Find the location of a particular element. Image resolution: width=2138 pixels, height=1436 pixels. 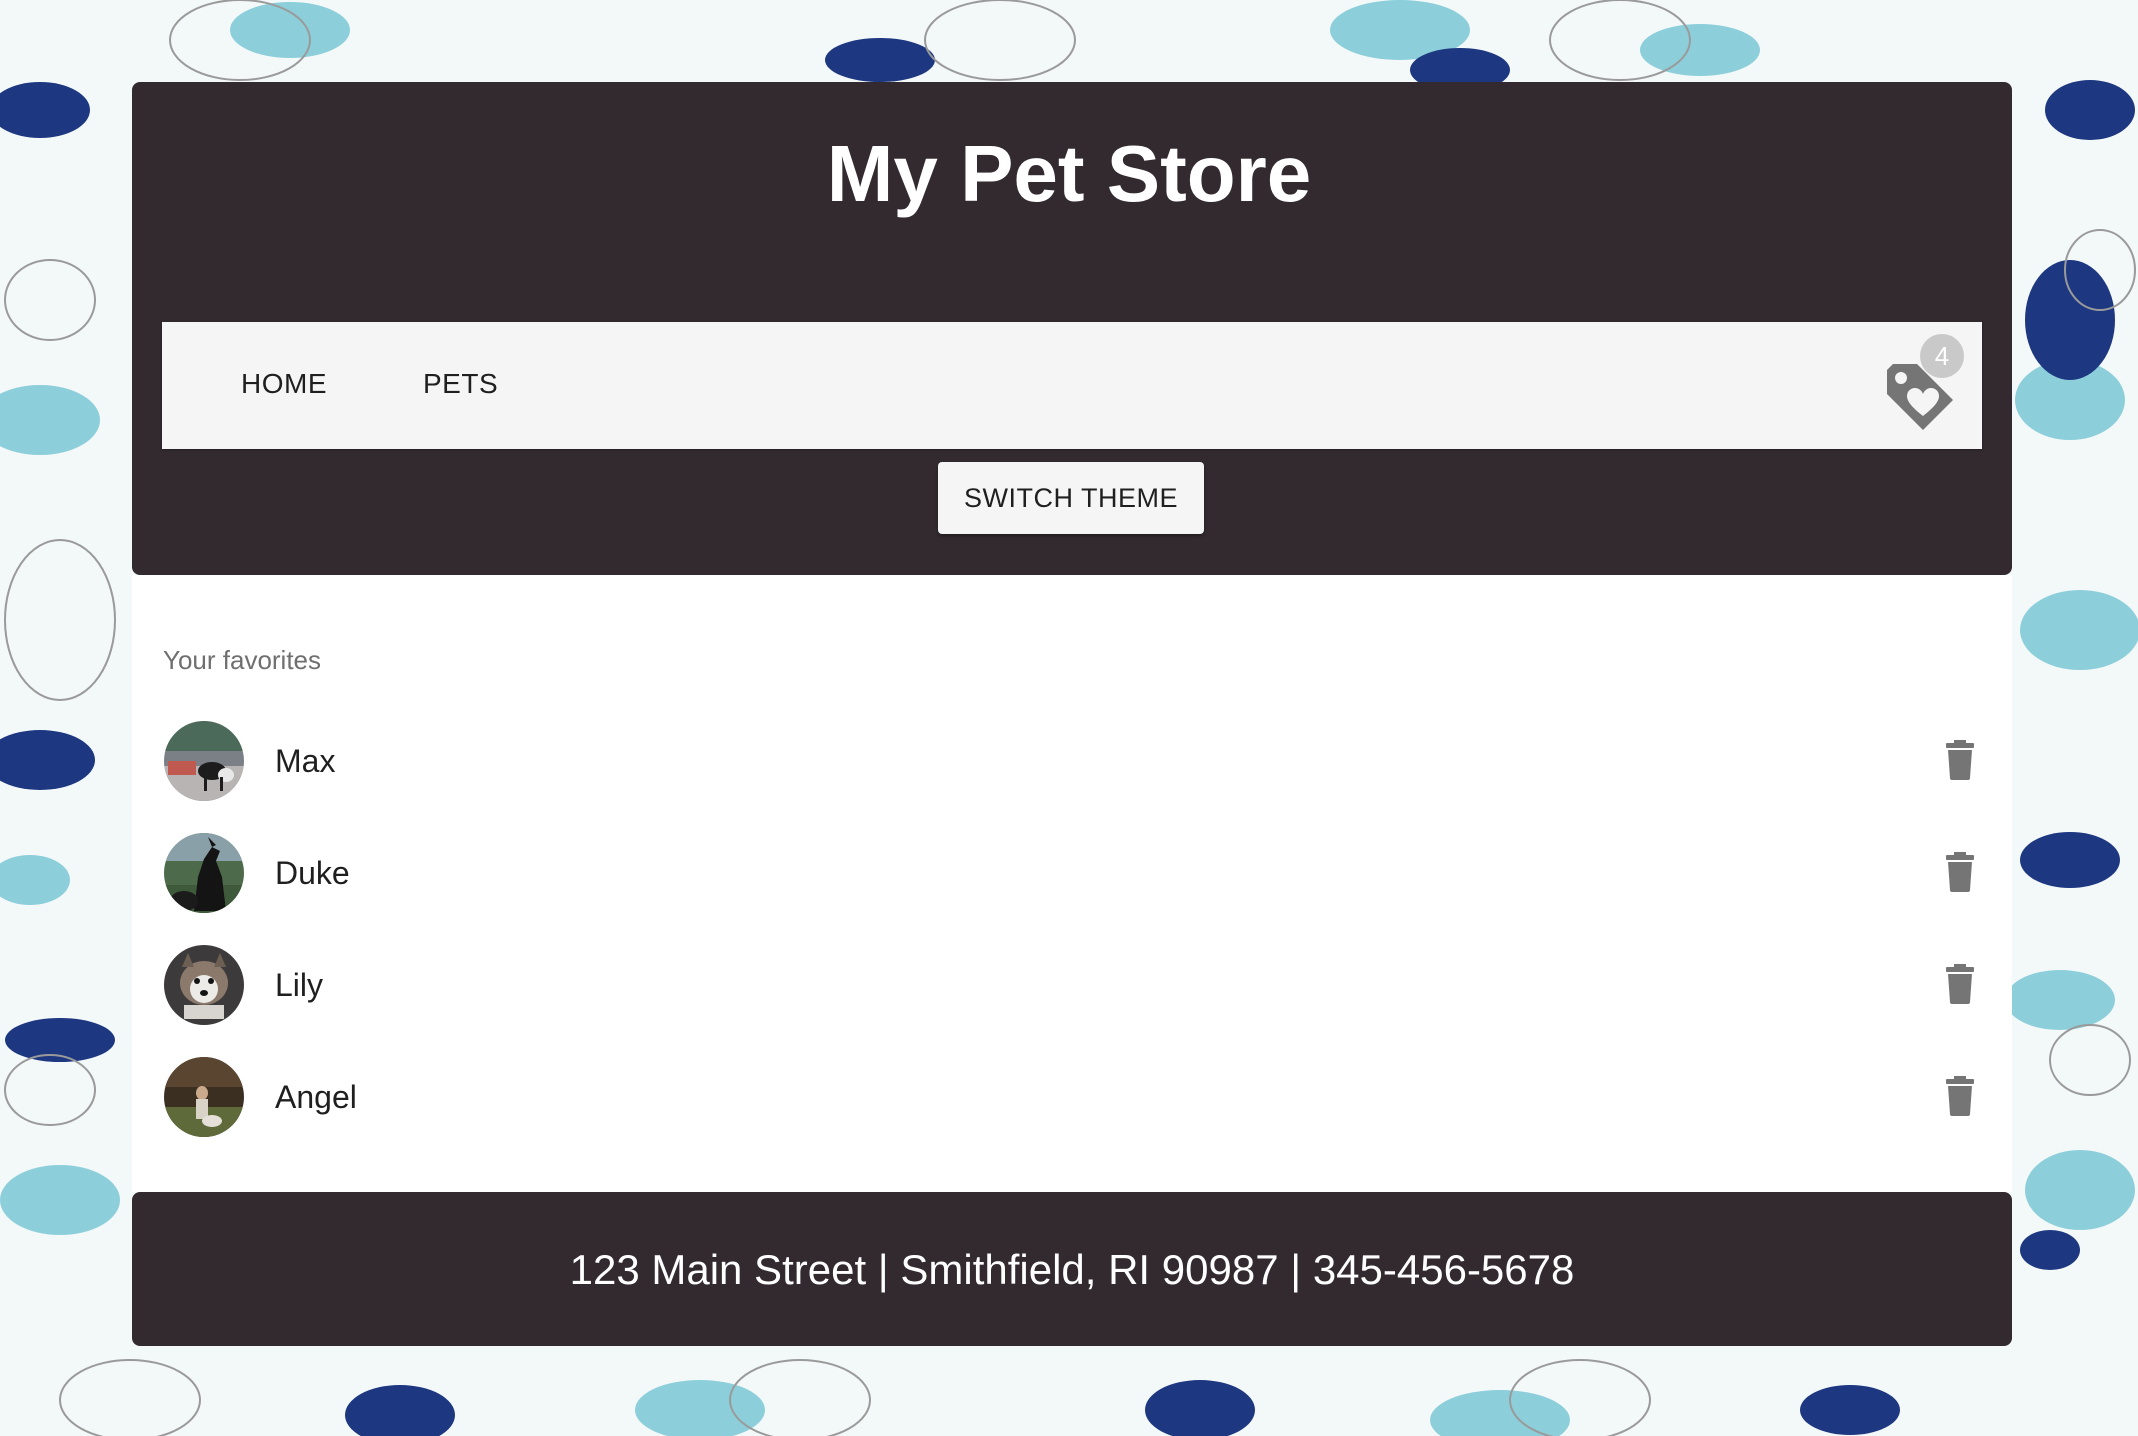

list-item: Lily is located at coordinates (1072, 985).